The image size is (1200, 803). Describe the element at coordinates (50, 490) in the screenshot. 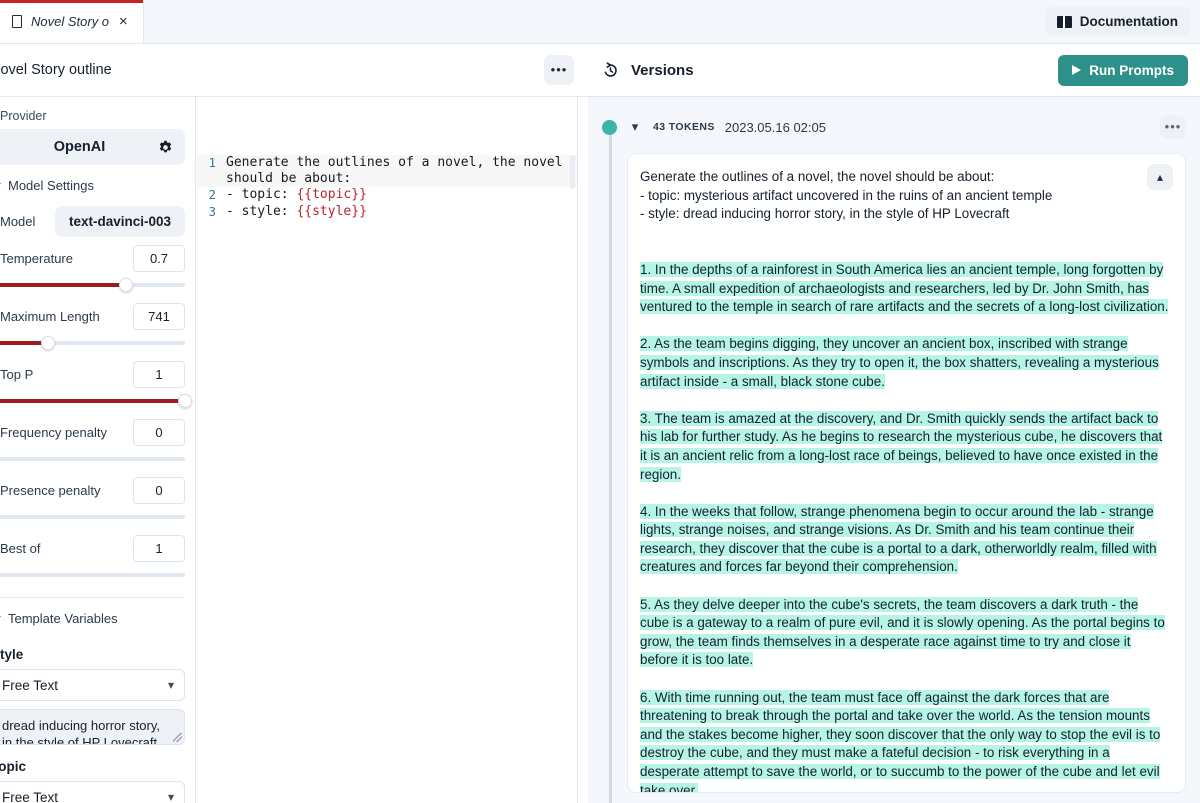

I see `param-label-presence-penalty: Presence penalty` at that location.